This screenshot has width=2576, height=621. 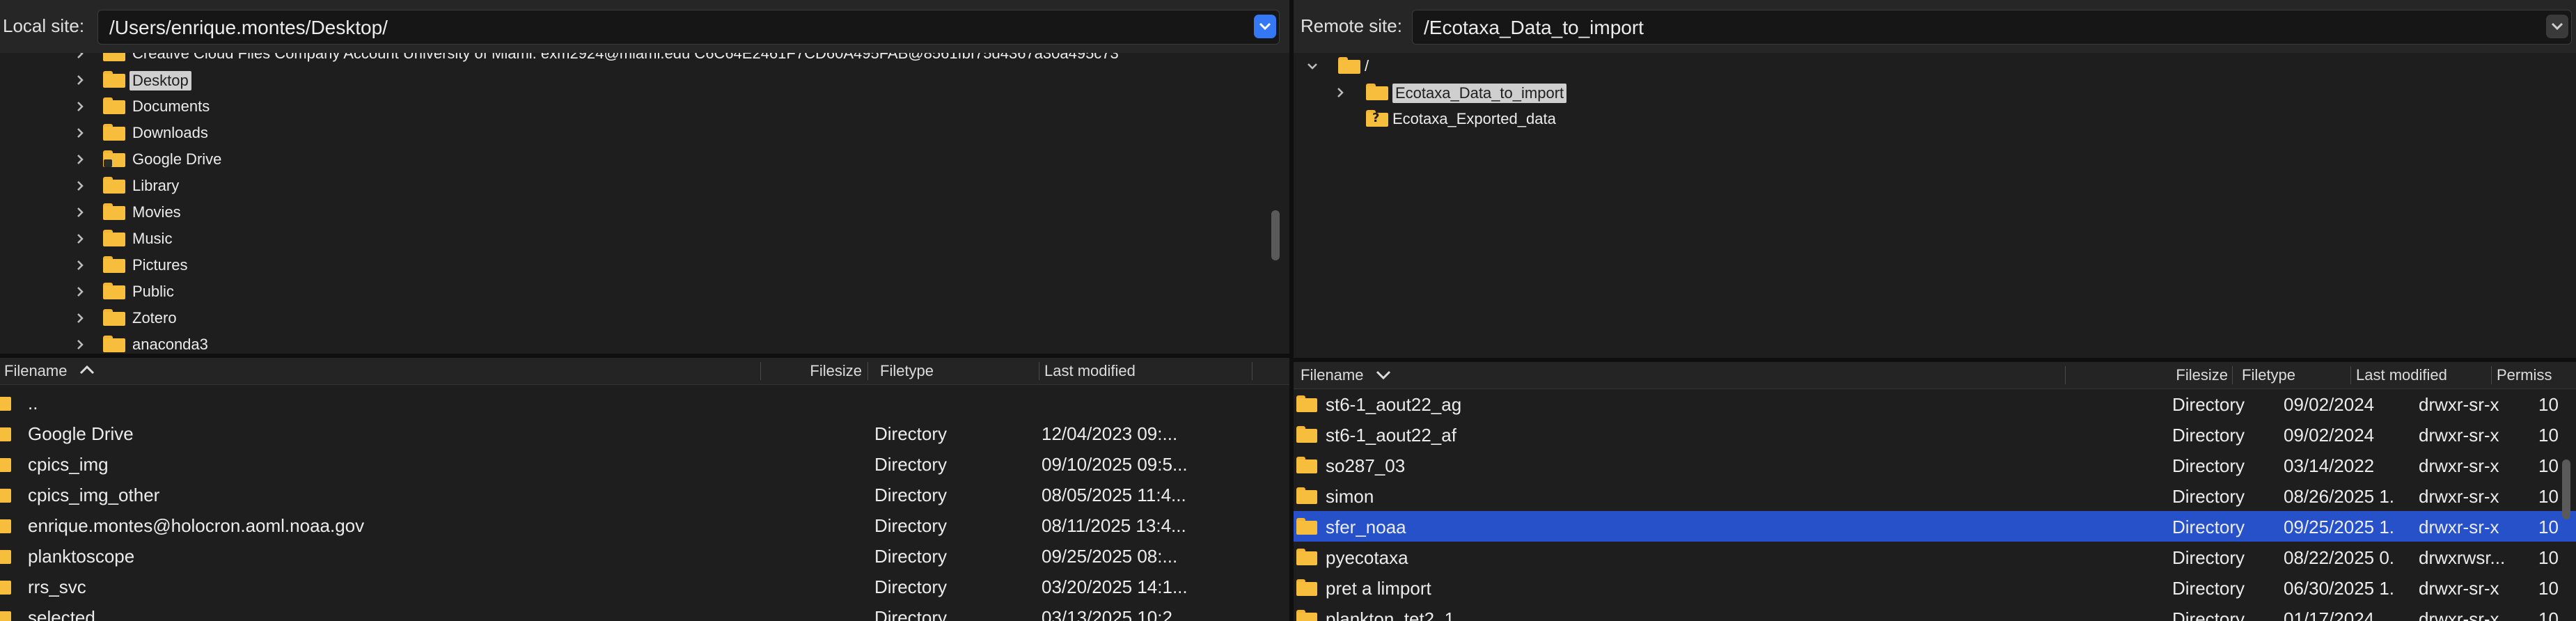 I want to click on tree-item: Music, so click(x=644, y=239).